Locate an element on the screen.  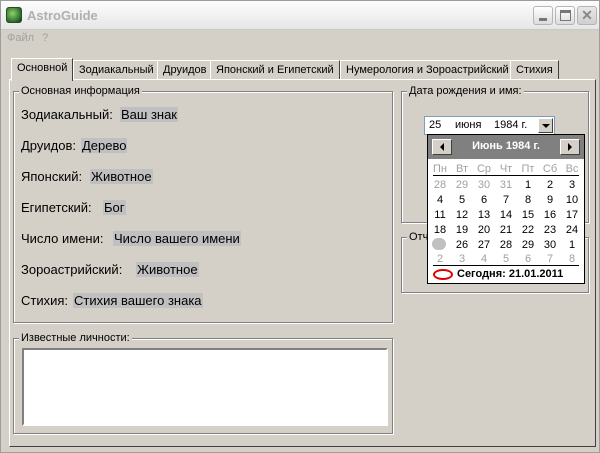
arrow-right-icon is located at coordinates (570, 147).